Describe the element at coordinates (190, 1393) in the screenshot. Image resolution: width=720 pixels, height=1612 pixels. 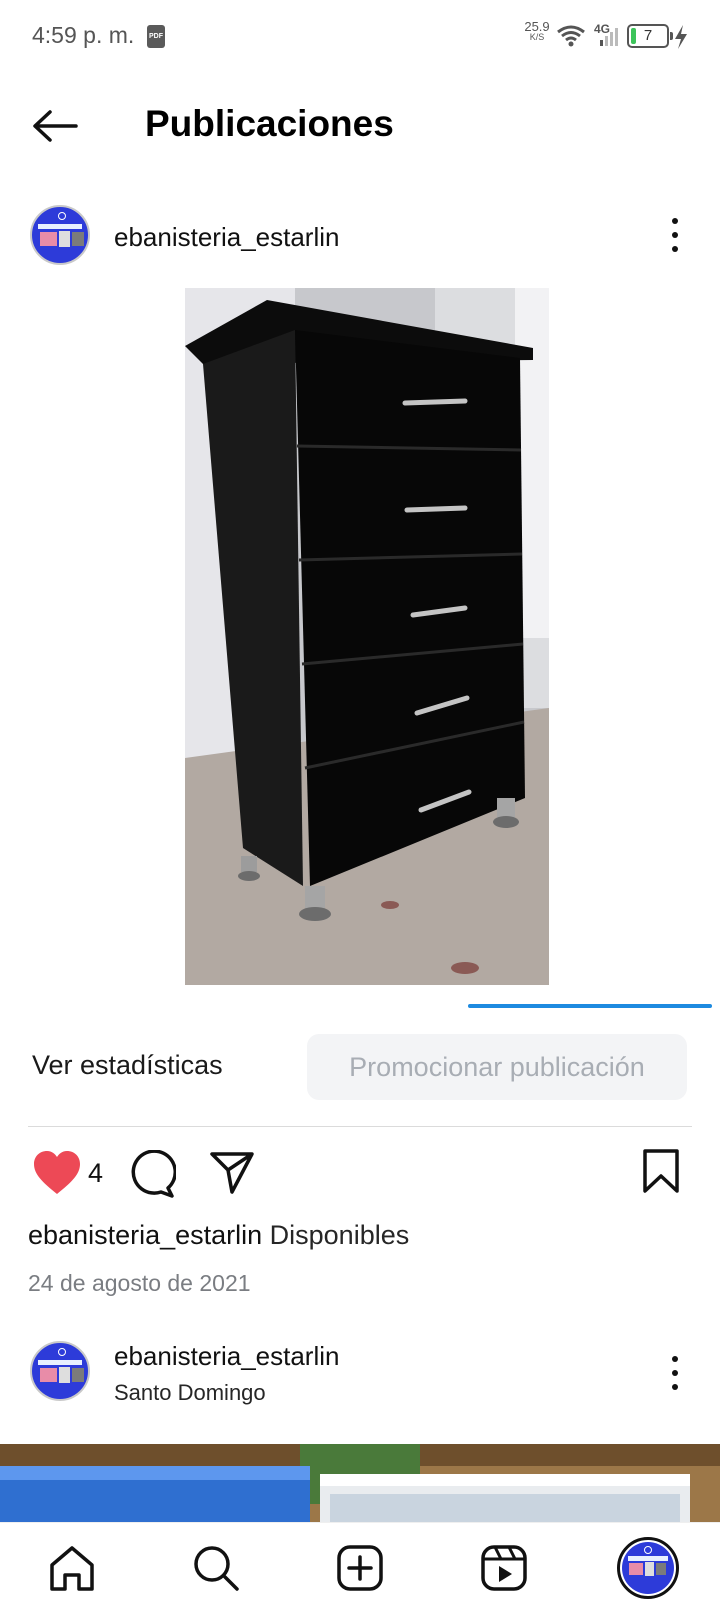
I see `post-location: Santo Domingo` at that location.